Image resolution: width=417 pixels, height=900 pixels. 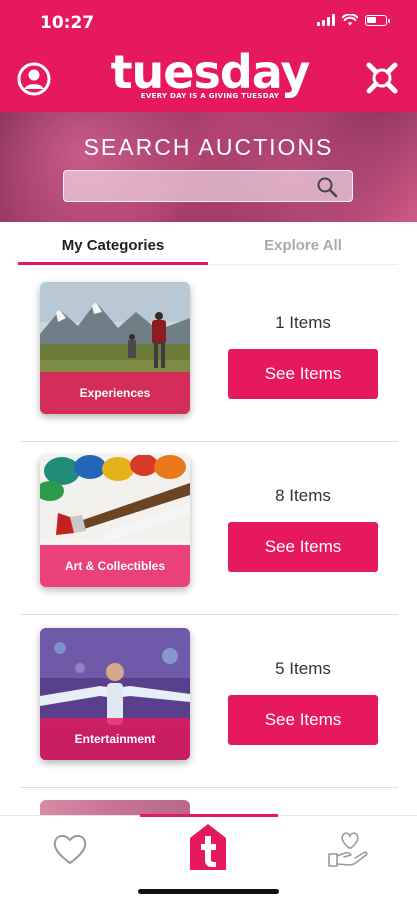 What do you see at coordinates (115, 739) in the screenshot?
I see `category-name: Entertainment` at bounding box center [115, 739].